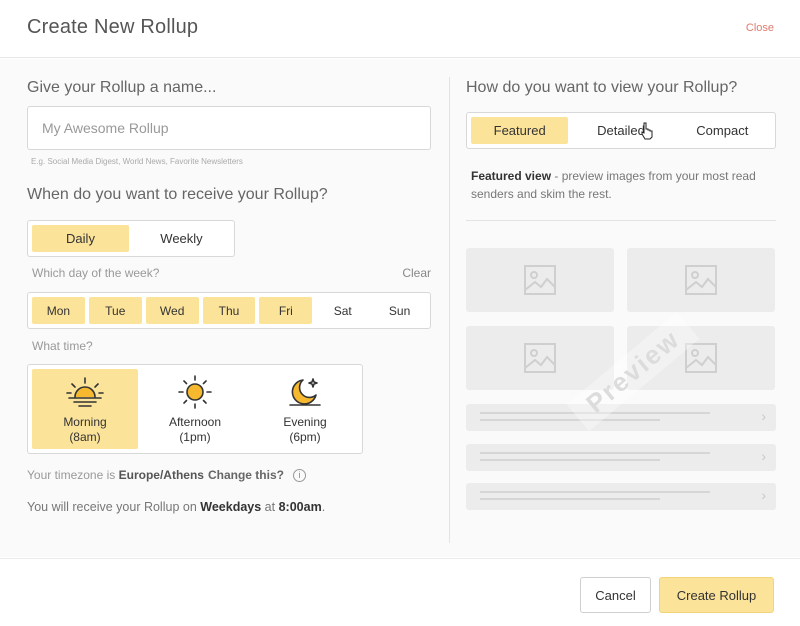  Describe the element at coordinates (85, 409) in the screenshot. I see `time-morning-option: Morning (8am)` at that location.